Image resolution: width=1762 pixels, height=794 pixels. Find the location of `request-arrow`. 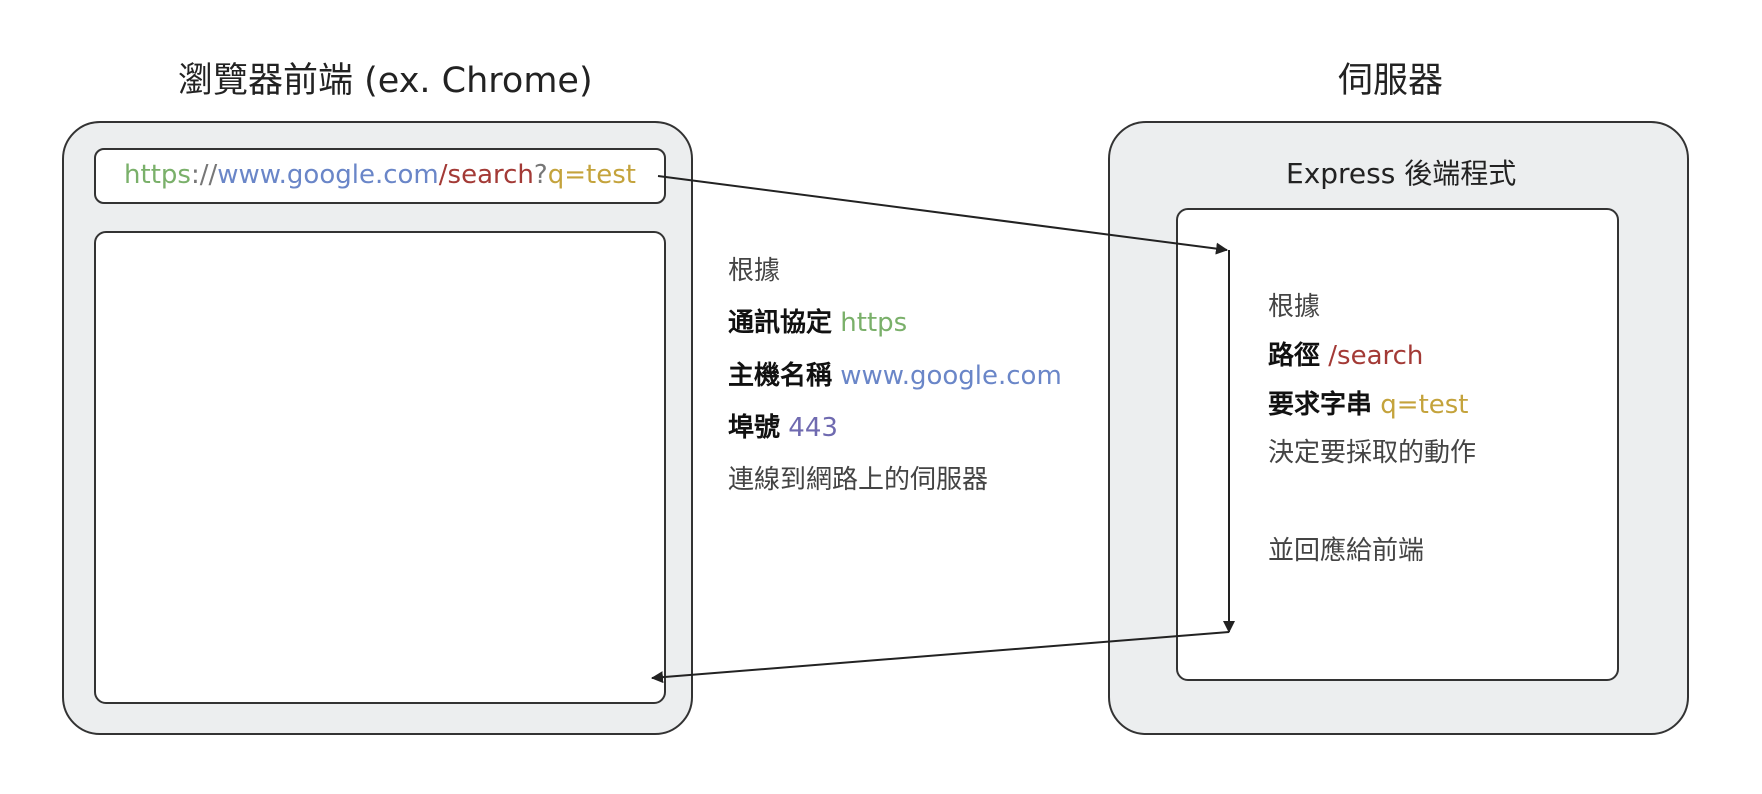

request-arrow is located at coordinates (942, 215).